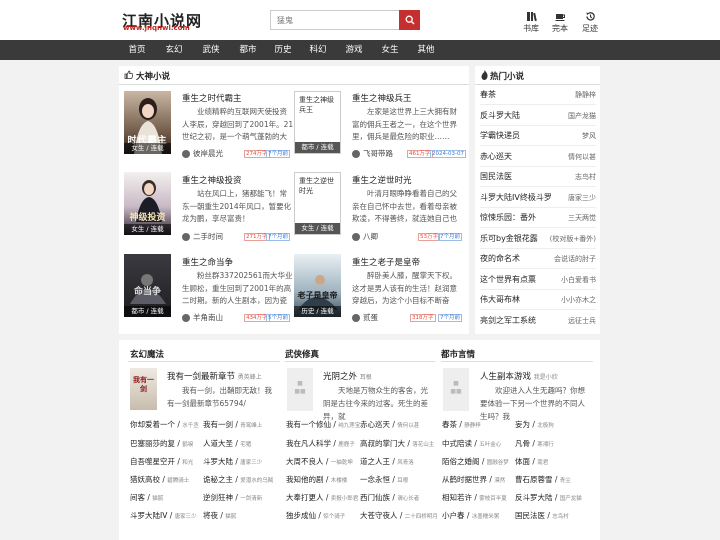 The image size is (720, 540). I want to click on hot-item: 赤心巡天 情何以甚, so click(538, 157).